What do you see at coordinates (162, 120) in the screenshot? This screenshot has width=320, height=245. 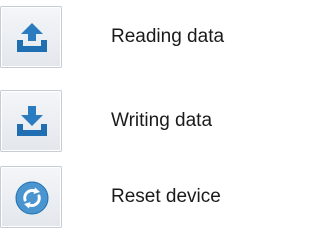 I see `writing-data-label: Writing data` at bounding box center [162, 120].